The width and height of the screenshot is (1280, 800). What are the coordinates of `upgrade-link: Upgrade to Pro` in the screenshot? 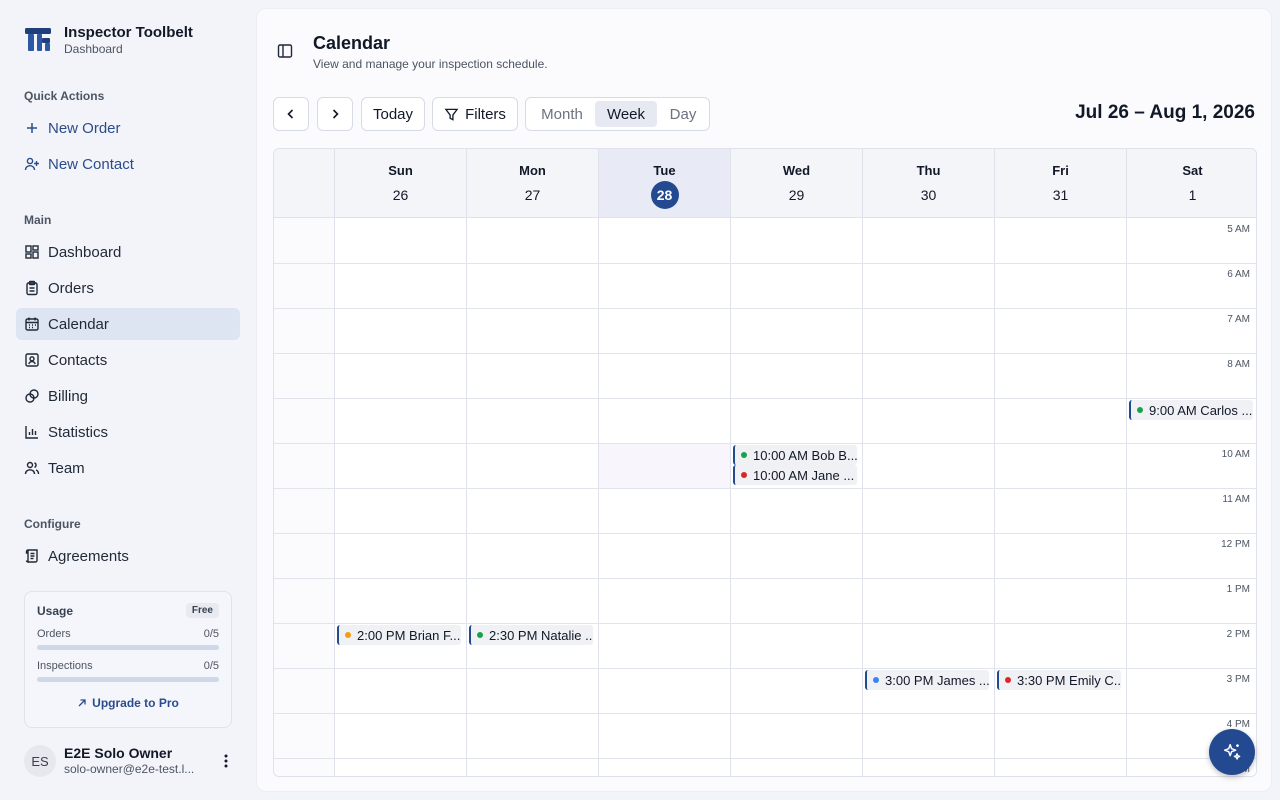 It's located at (128, 703).